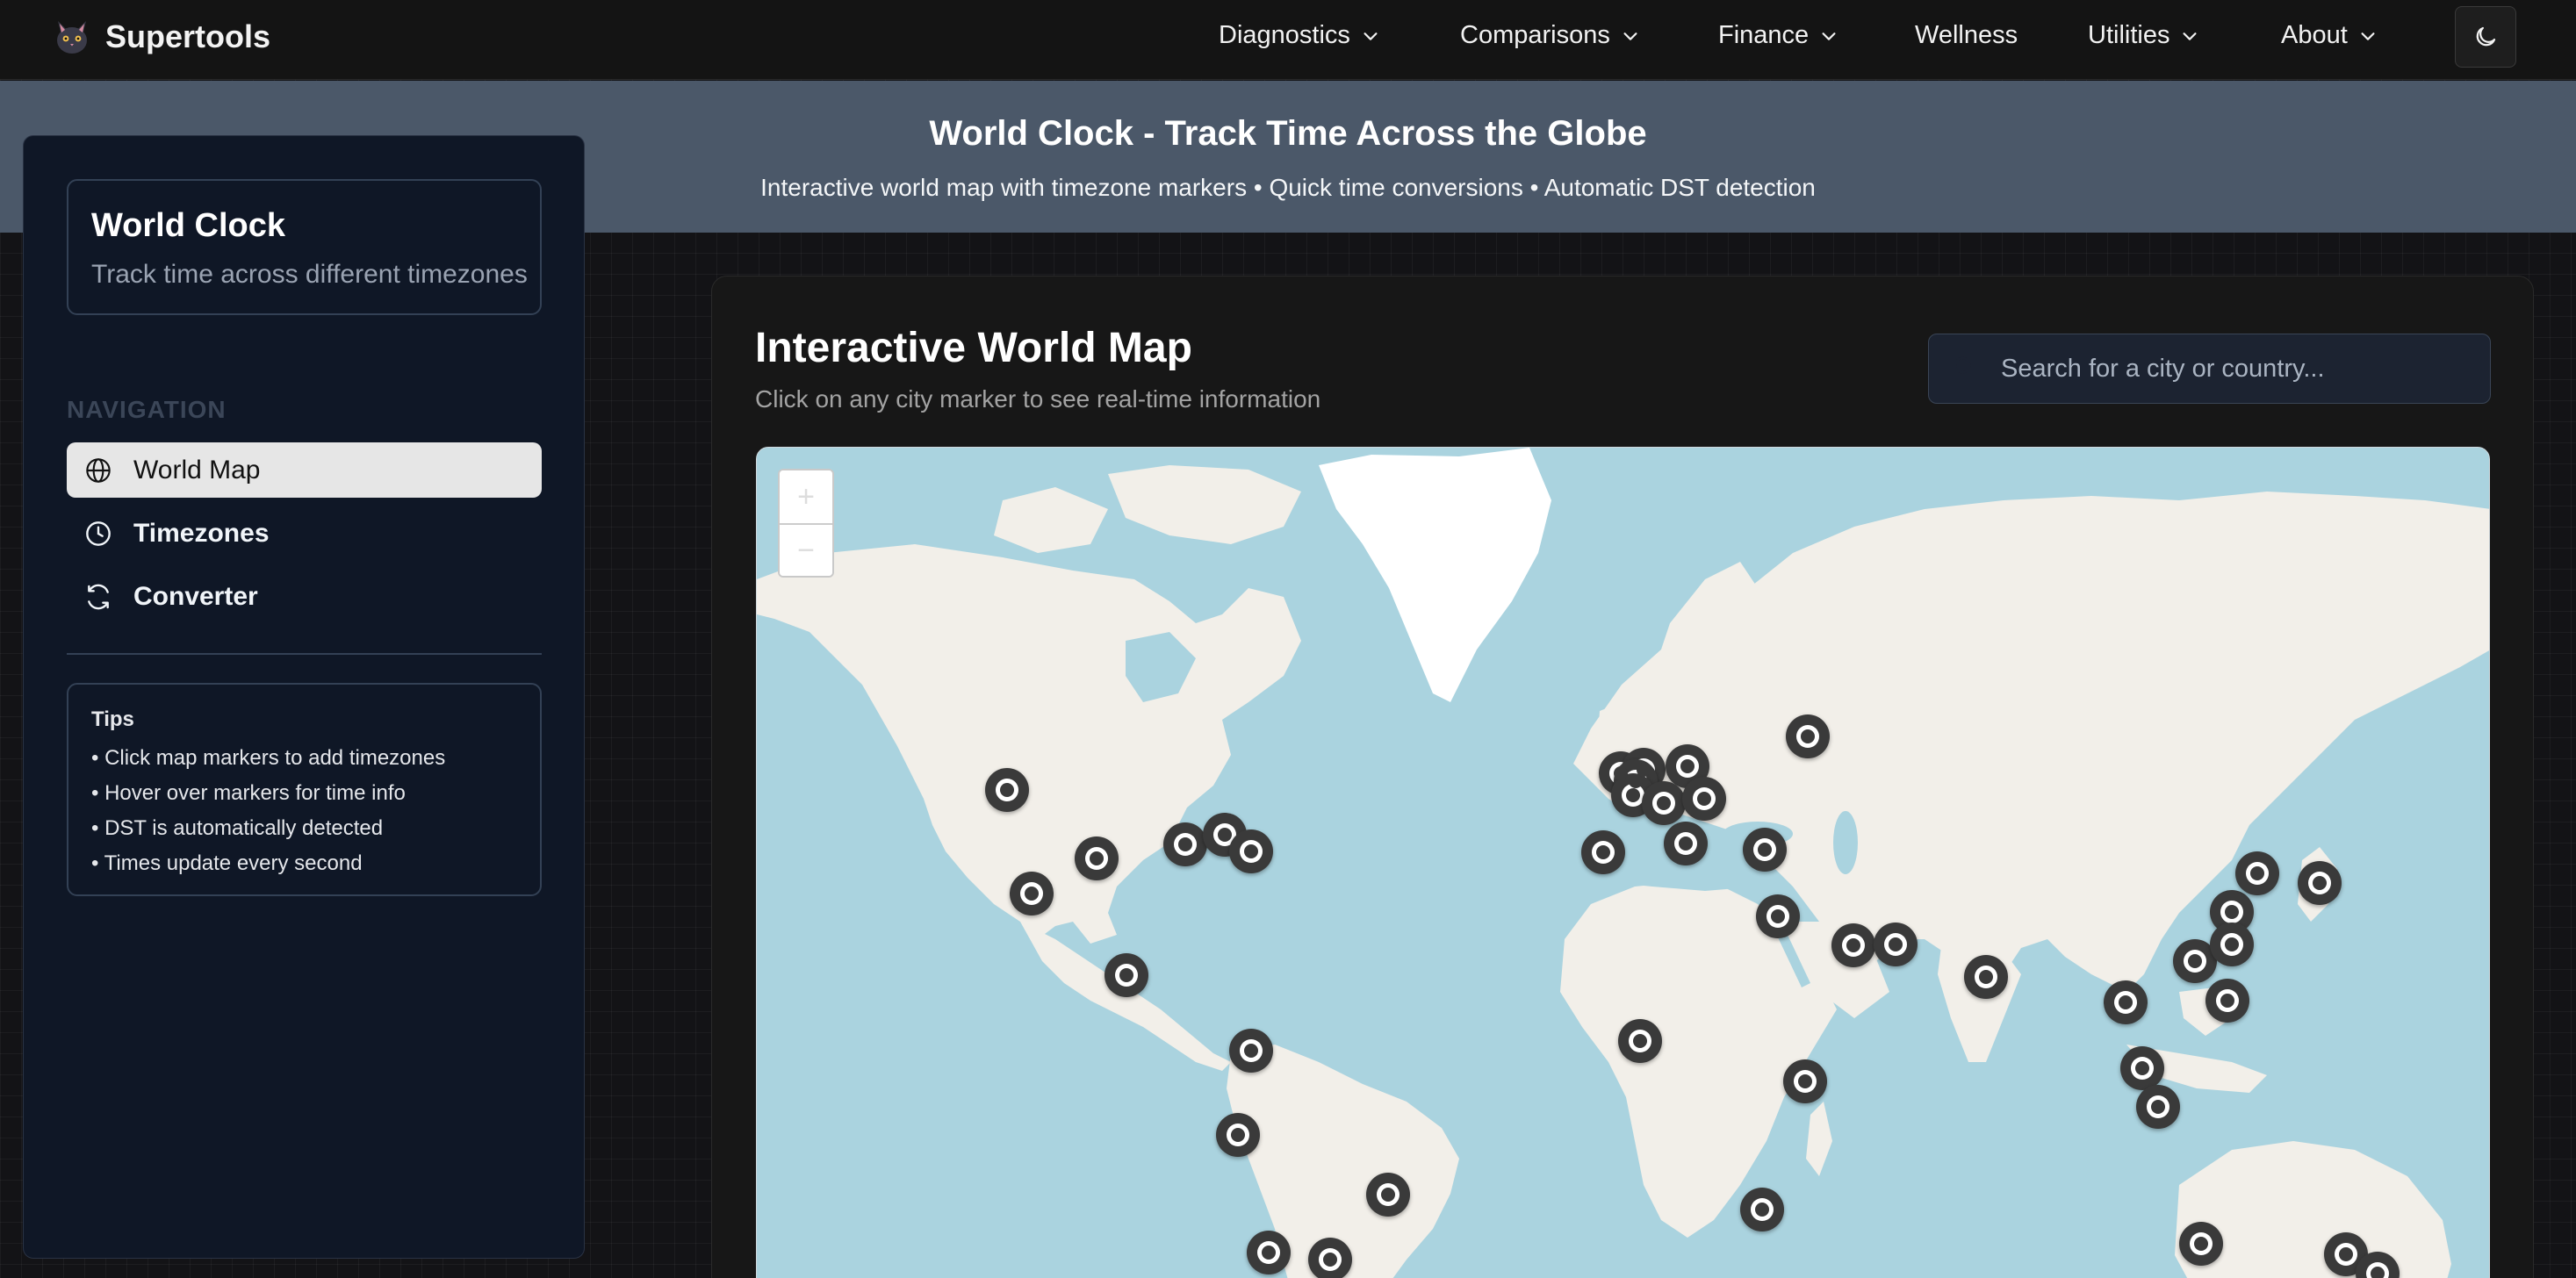  What do you see at coordinates (304, 596) in the screenshot?
I see `sidebar-item-converter: Converter` at bounding box center [304, 596].